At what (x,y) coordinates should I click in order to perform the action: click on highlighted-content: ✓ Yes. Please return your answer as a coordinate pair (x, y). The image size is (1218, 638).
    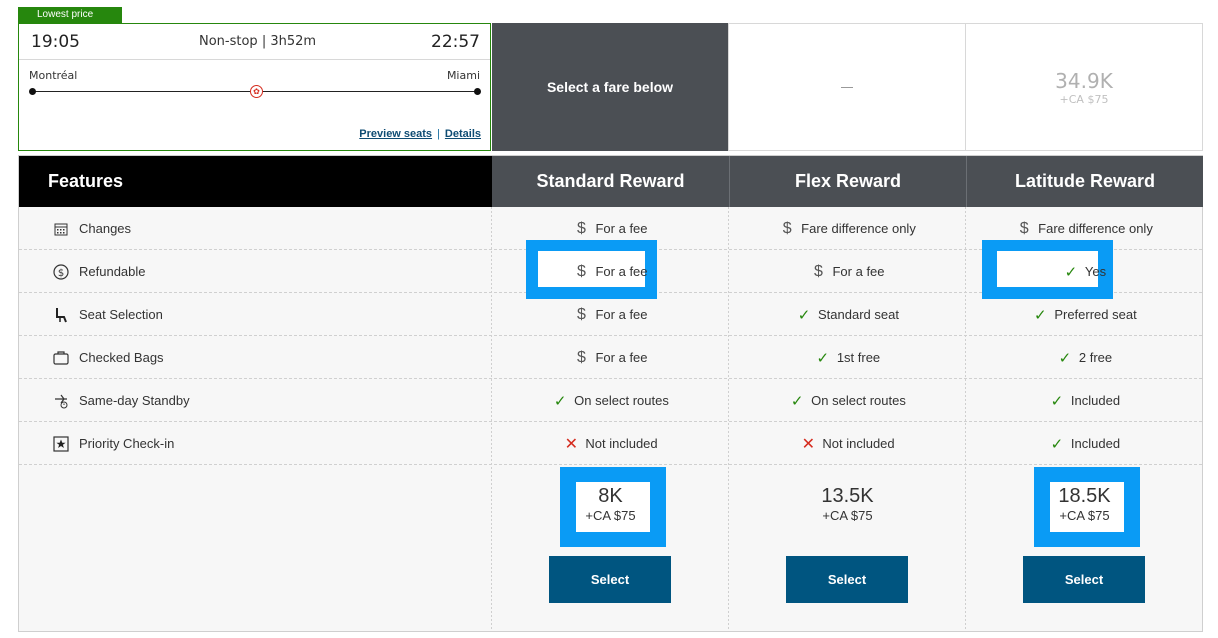
    Looking at the image, I should click on (1085, 272).